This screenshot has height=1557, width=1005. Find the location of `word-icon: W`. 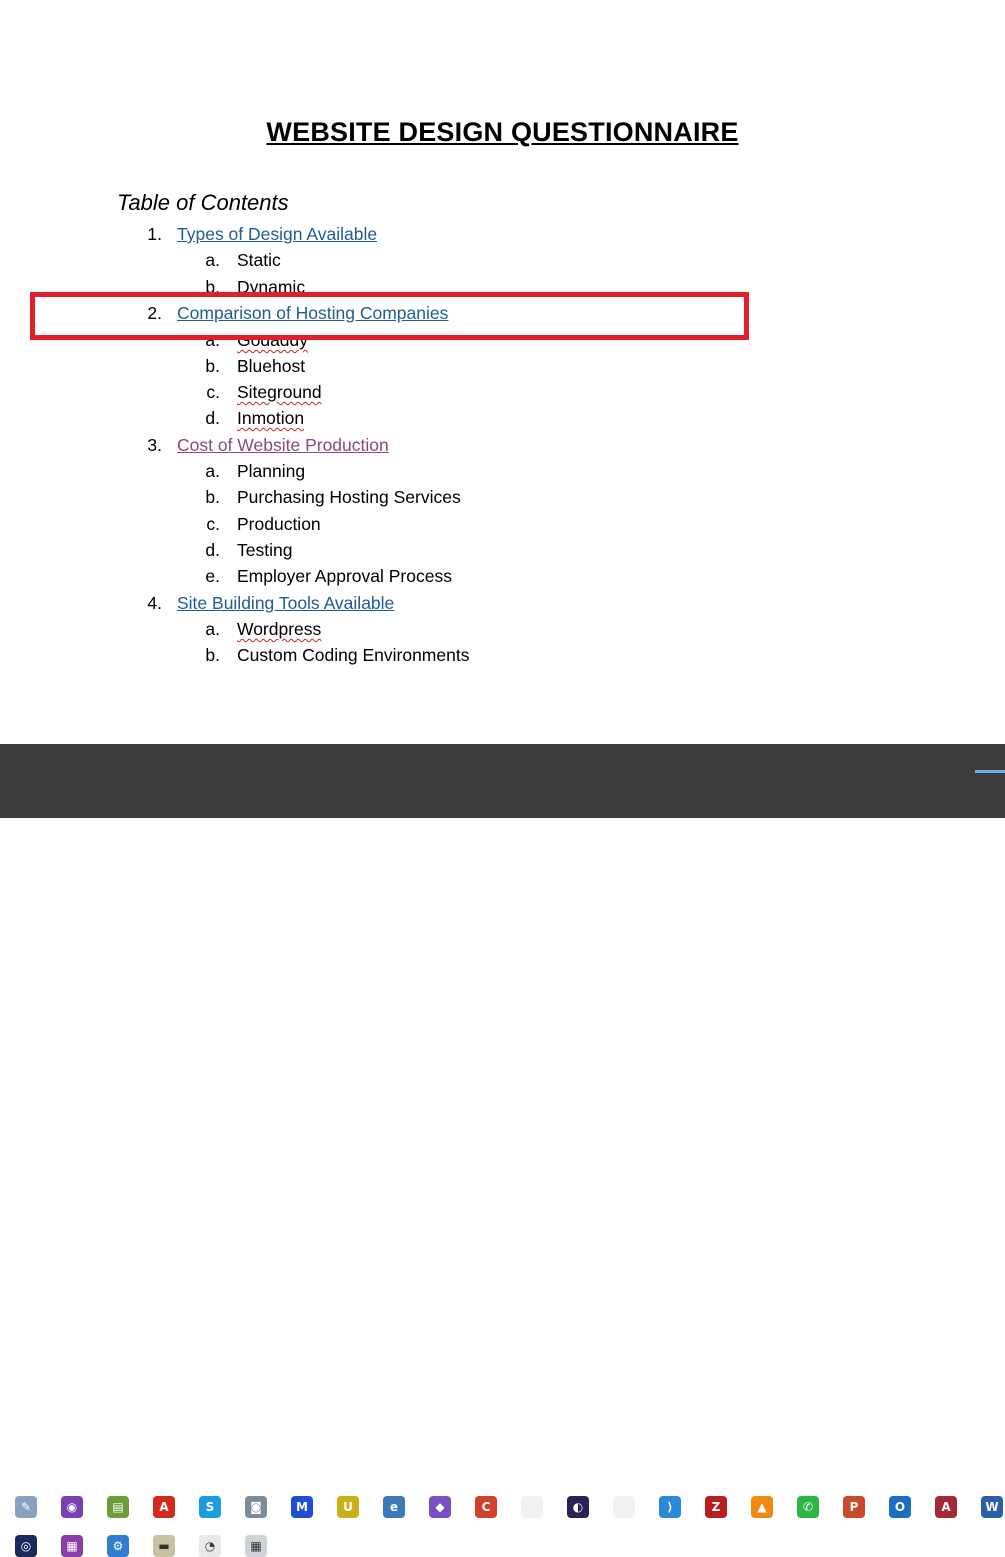

word-icon: W is located at coordinates (992, 1507).